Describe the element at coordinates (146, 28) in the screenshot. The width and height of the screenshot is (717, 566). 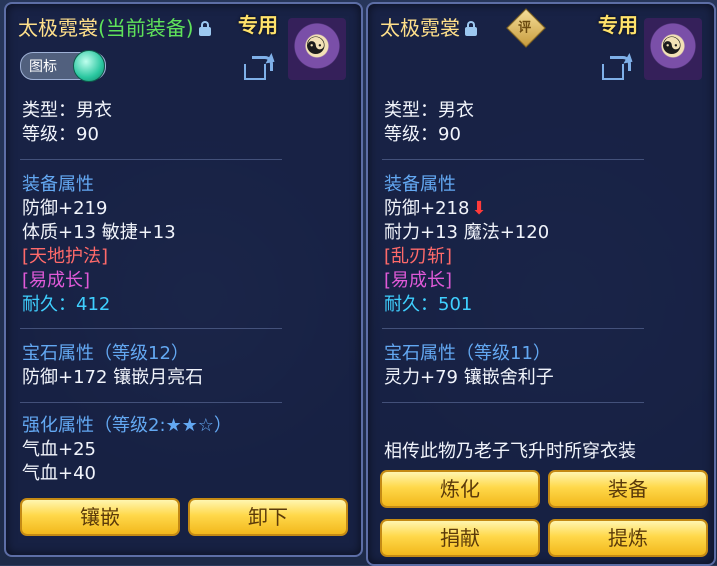
I see `current-equipped-label: (当前装备)` at that location.